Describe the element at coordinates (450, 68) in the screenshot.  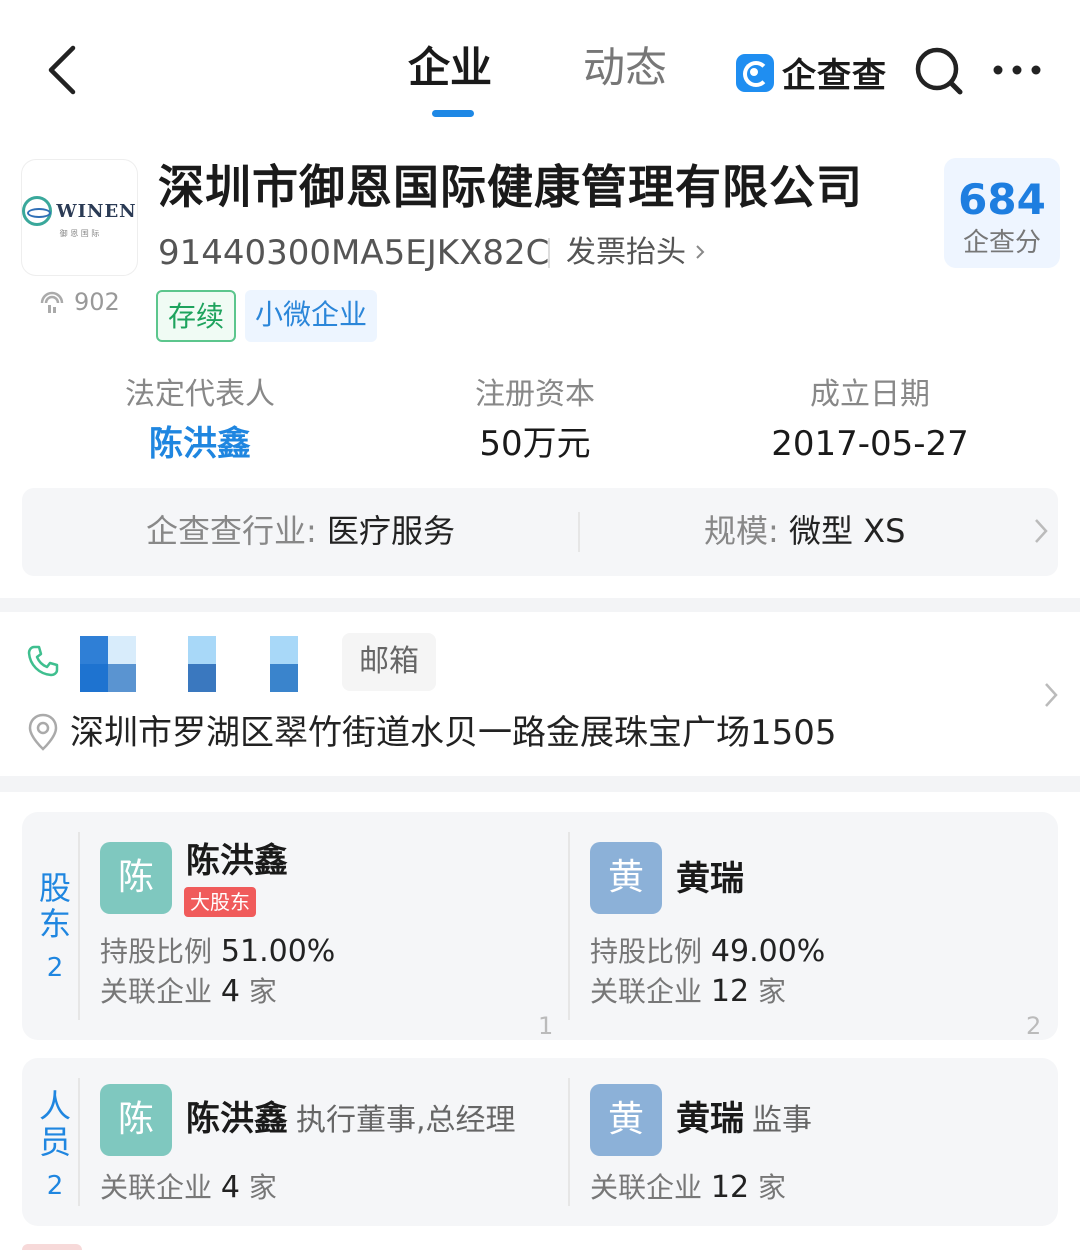
I see `tab-company: 企业` at that location.